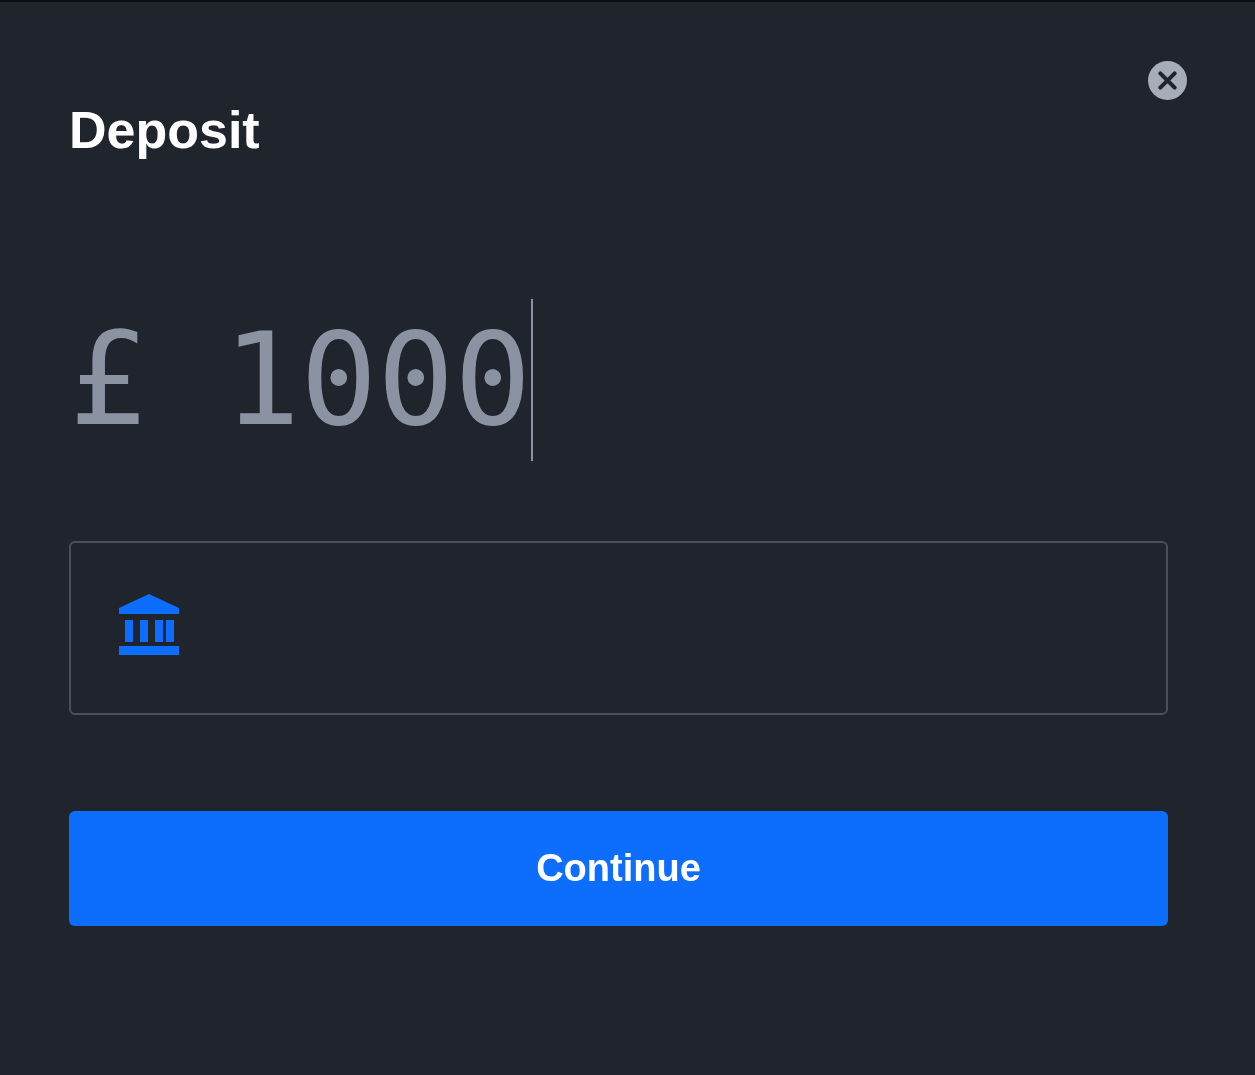 The image size is (1255, 1075). Describe the element at coordinates (618, 628) in the screenshot. I see `payment-method-field` at that location.